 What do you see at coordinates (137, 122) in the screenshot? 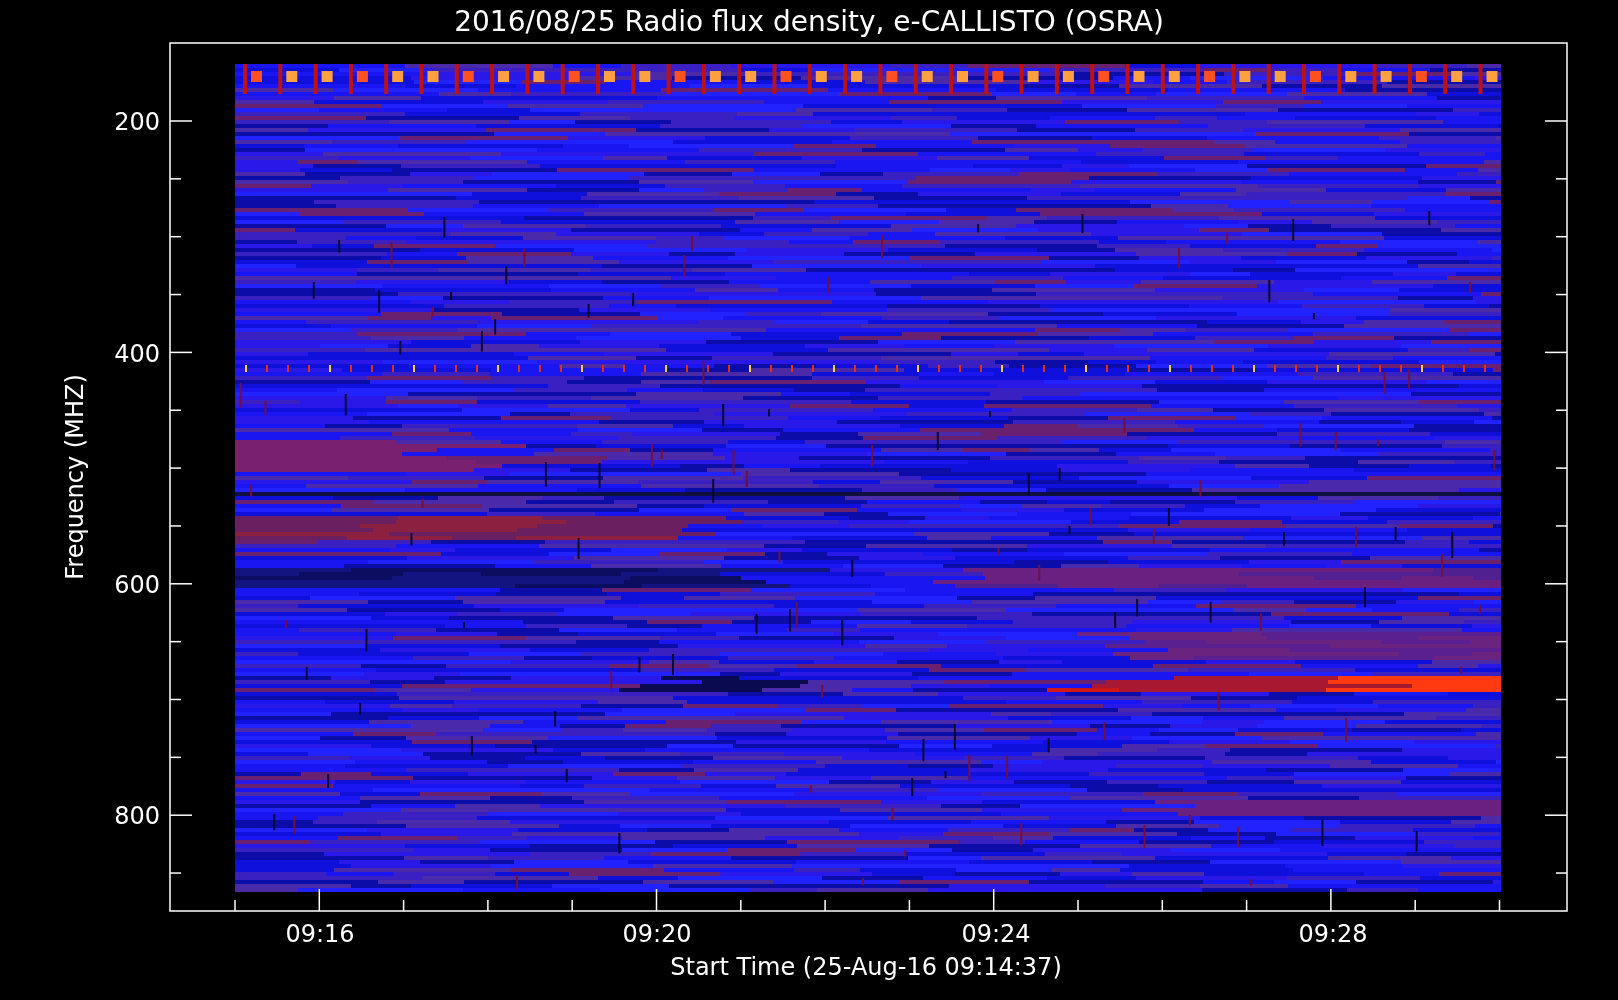
I see `tick-label: 200` at bounding box center [137, 122].